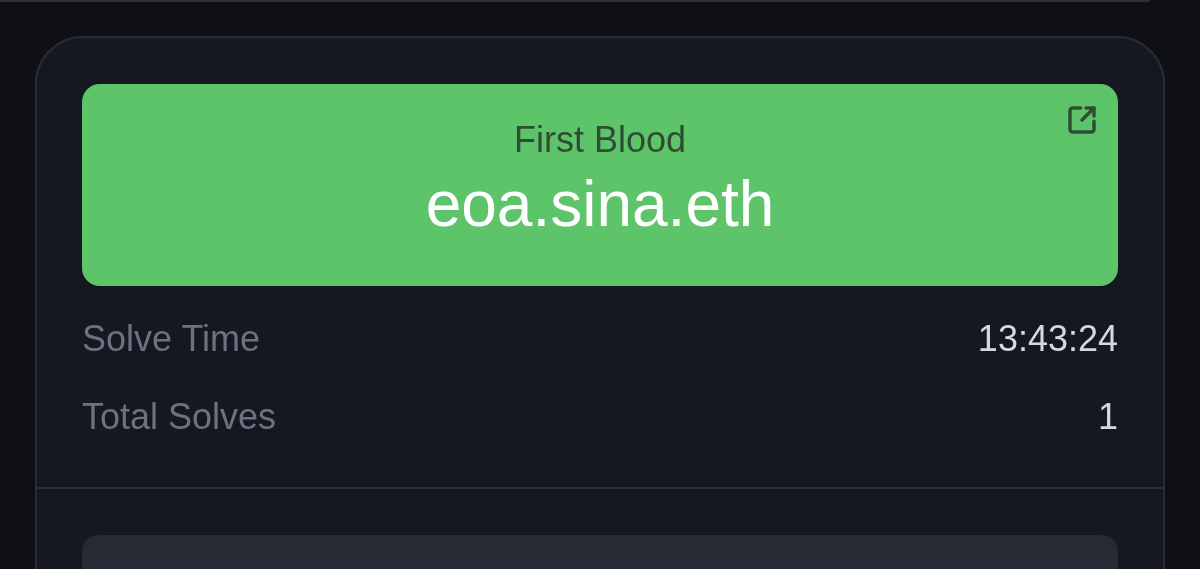  Describe the element at coordinates (179, 417) in the screenshot. I see `stat-label: Total Solves` at that location.